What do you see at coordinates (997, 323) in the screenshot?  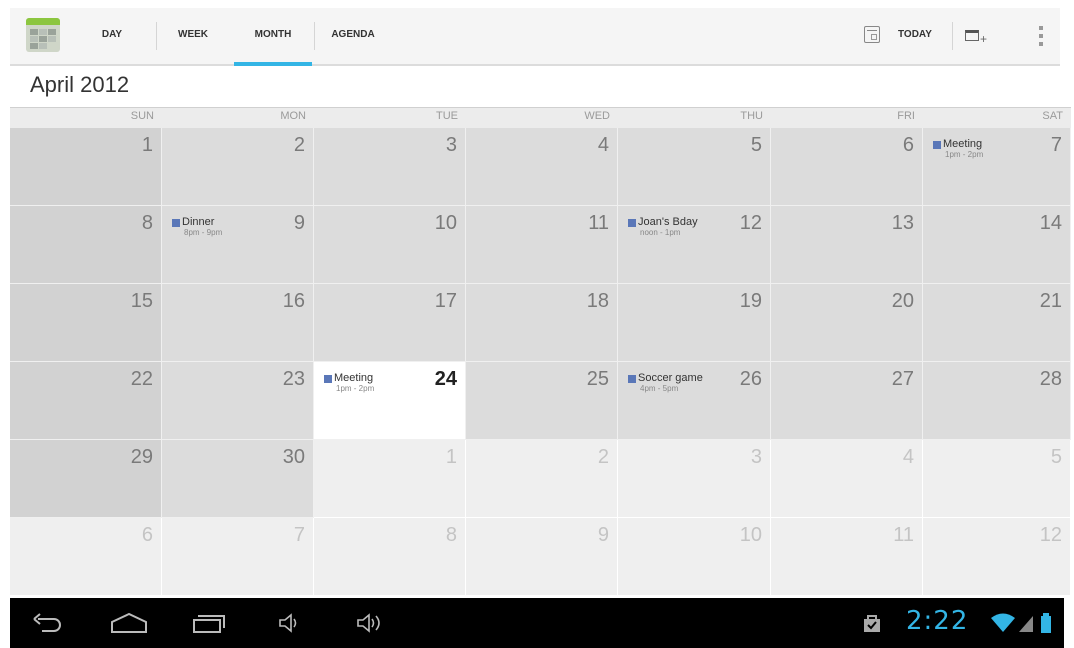 I see `day-cell: 21` at bounding box center [997, 323].